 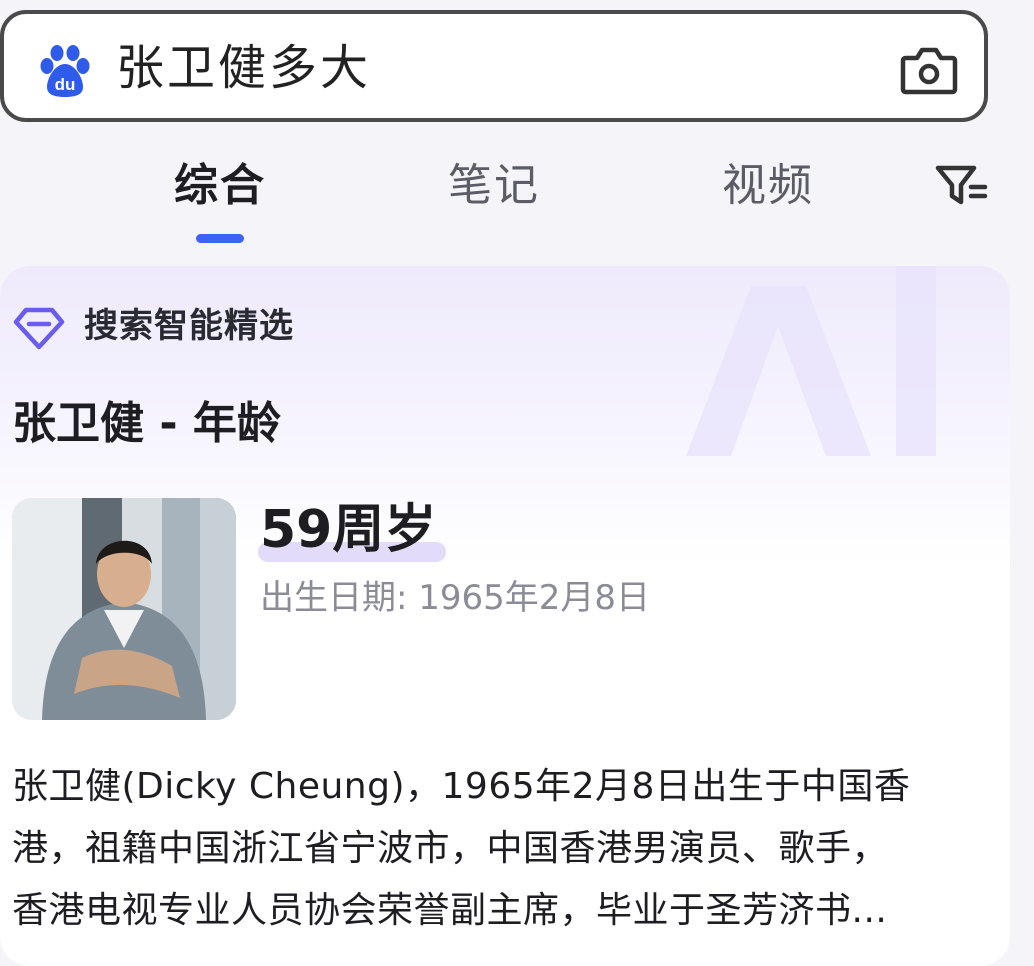 I want to click on active-tab-indicator, so click(x=220, y=238).